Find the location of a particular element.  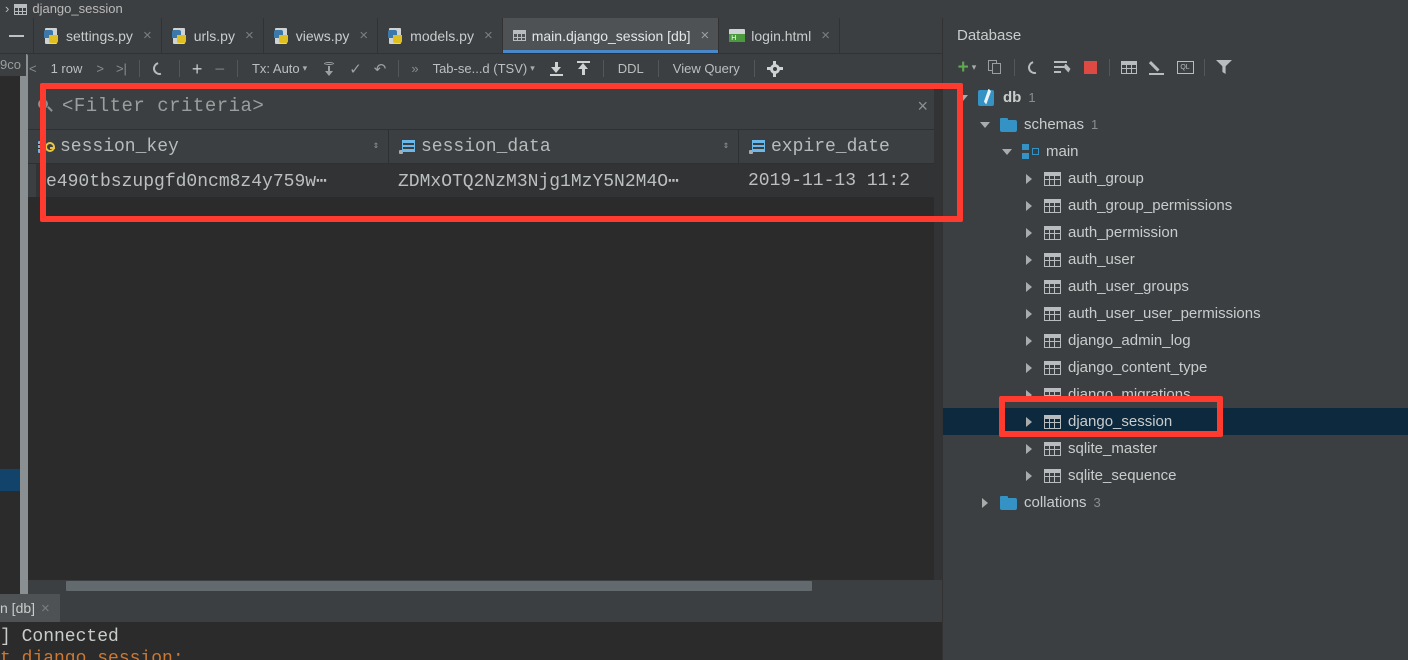

grid-vertical-scrollbar is located at coordinates (938, 331).